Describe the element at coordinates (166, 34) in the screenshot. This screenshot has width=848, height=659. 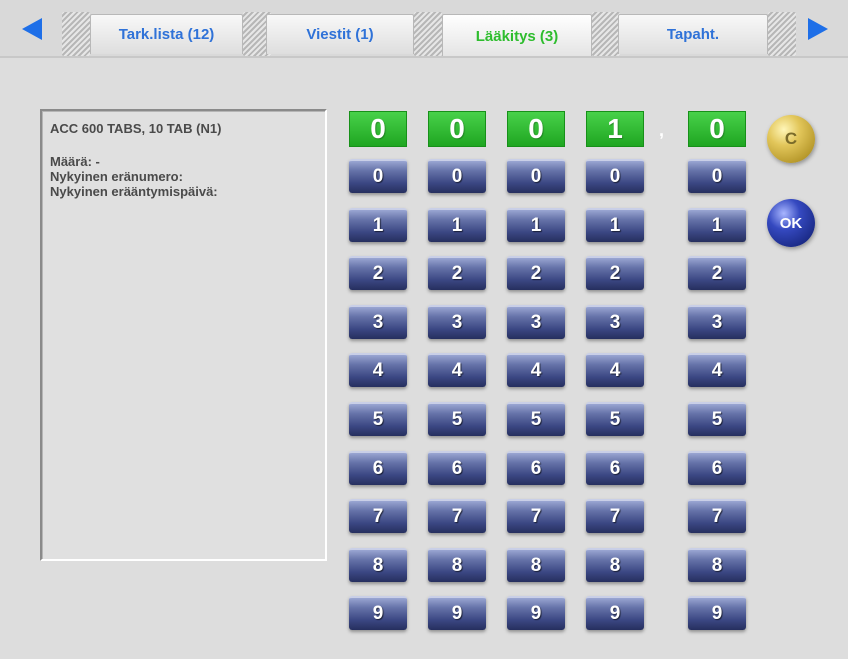
I see `tab-checklist: Tark.lista (12)` at that location.